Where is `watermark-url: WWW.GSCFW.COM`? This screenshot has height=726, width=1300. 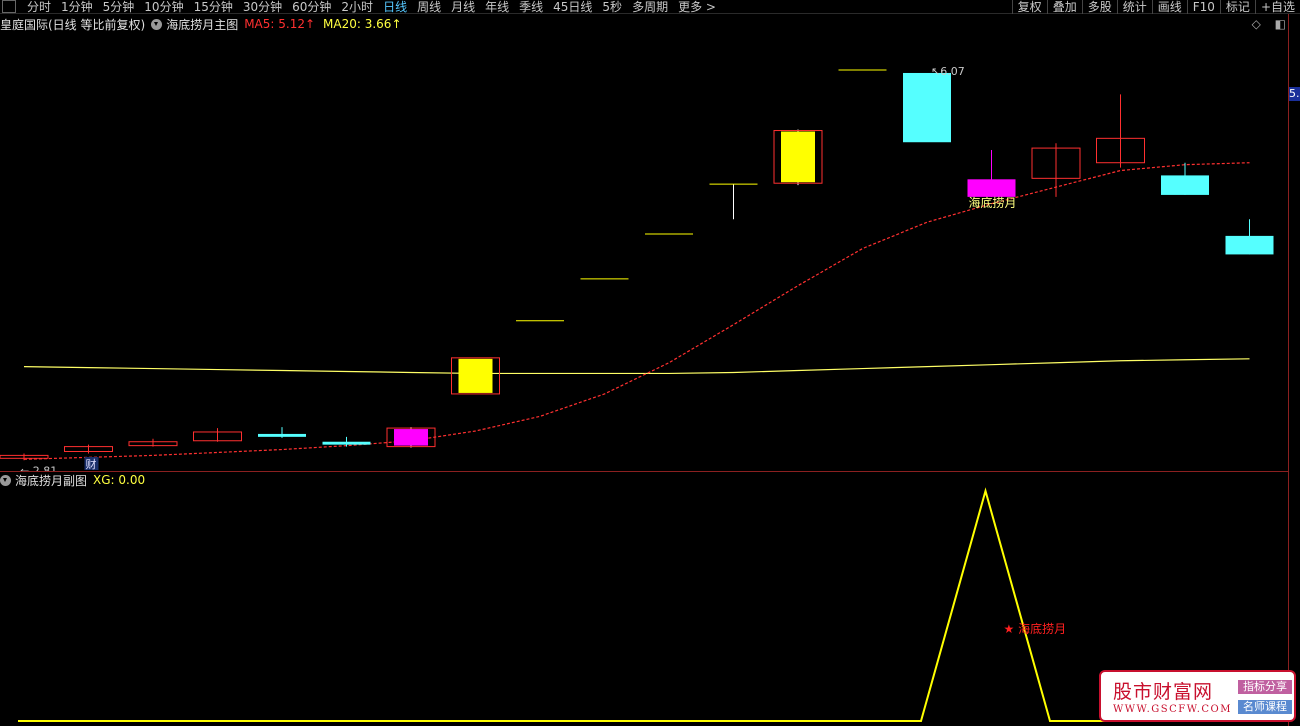 watermark-url: WWW.GSCFW.COM is located at coordinates (1172, 709).